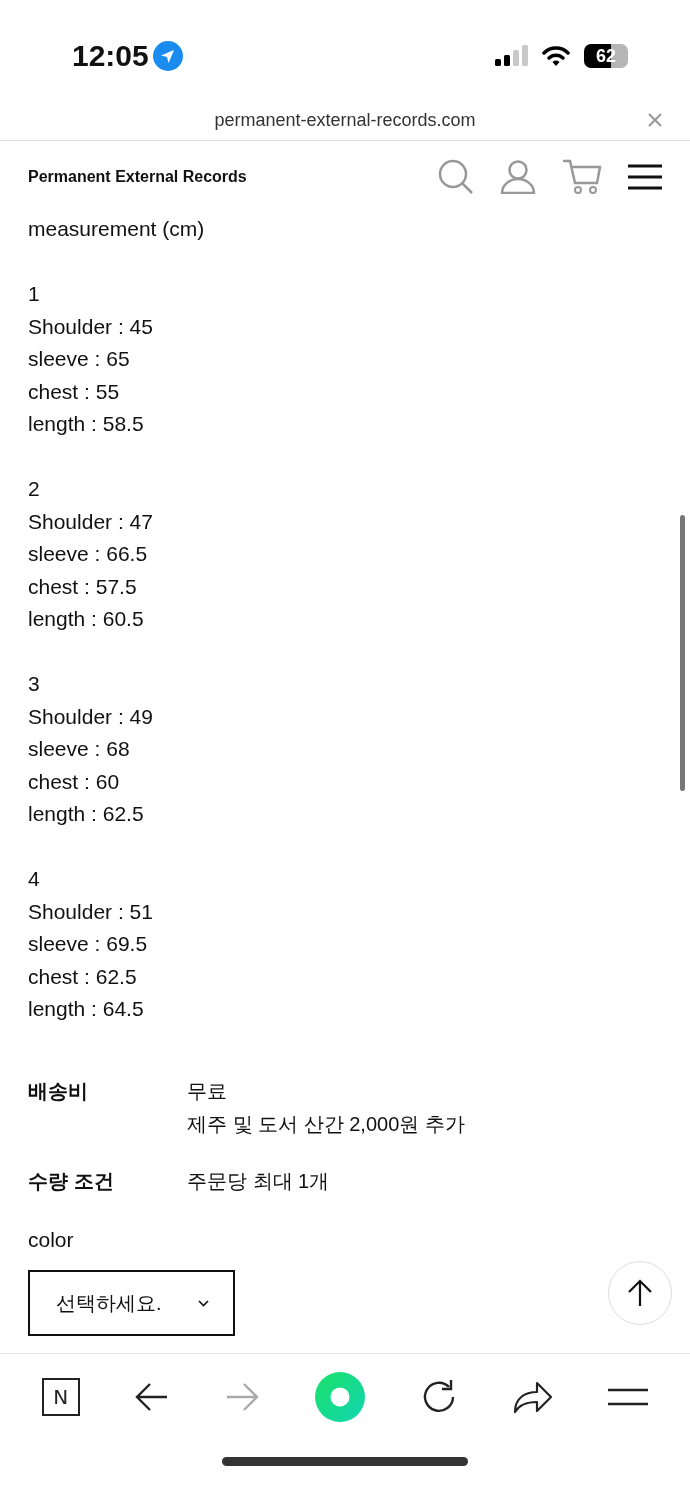 Image resolution: width=690 pixels, height=1500 pixels. Describe the element at coordinates (110, 56) in the screenshot. I see `status-time: 12:05` at that location.